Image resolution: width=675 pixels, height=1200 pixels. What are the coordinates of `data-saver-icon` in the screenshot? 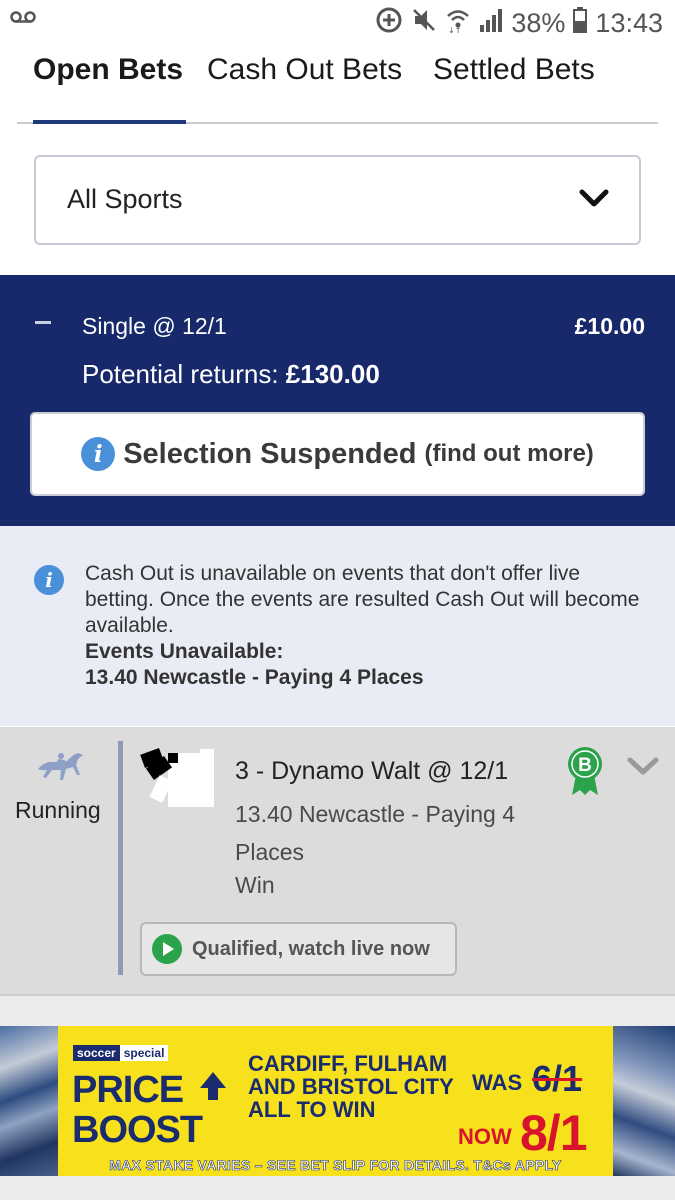 It's located at (389, 23).